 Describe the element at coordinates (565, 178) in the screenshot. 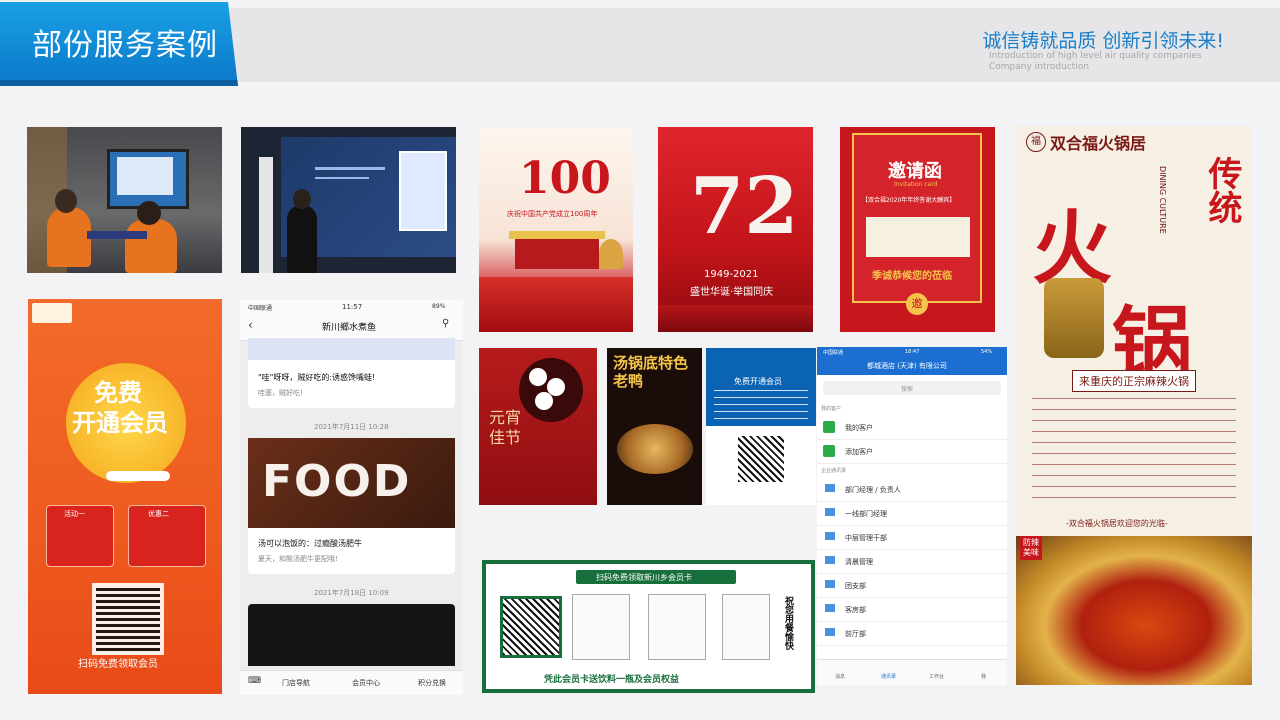

I see `poster-100-number: 100` at that location.